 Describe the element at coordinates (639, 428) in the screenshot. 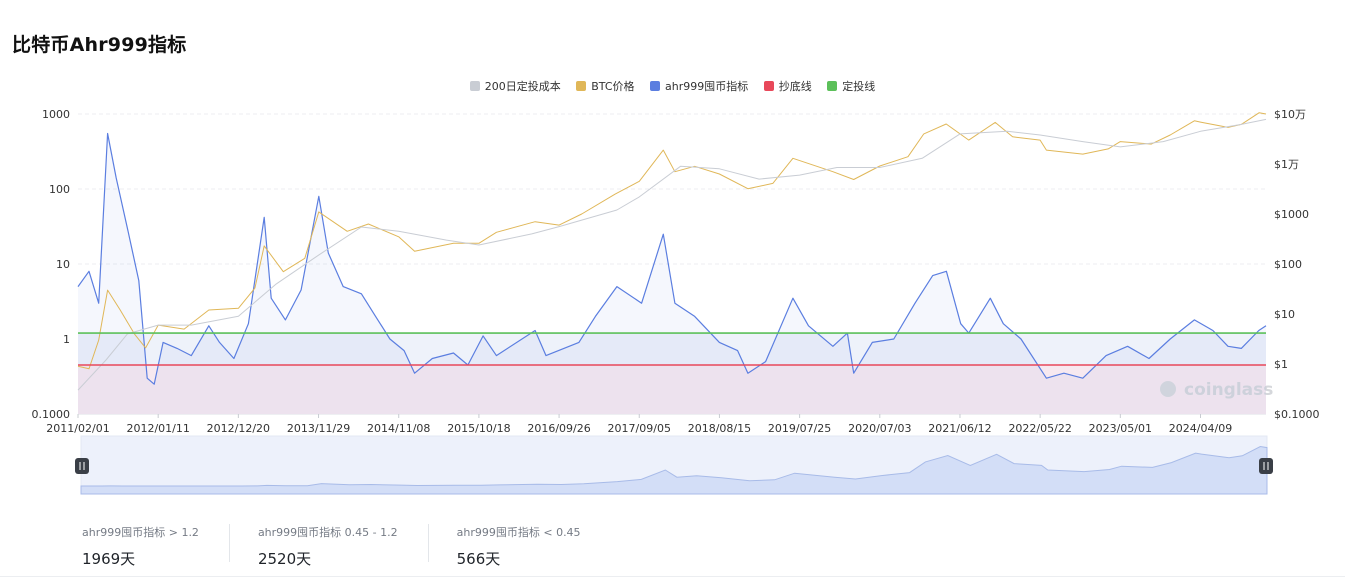

I see `x-tick-label: 2017/09/05` at that location.